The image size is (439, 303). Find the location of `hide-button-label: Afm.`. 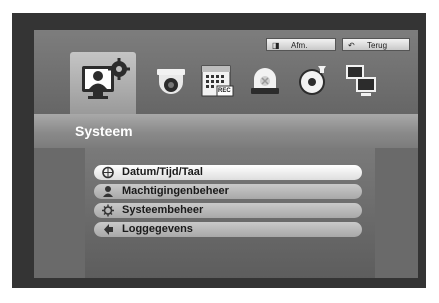

hide-button-label: Afm. is located at coordinates (299, 45).